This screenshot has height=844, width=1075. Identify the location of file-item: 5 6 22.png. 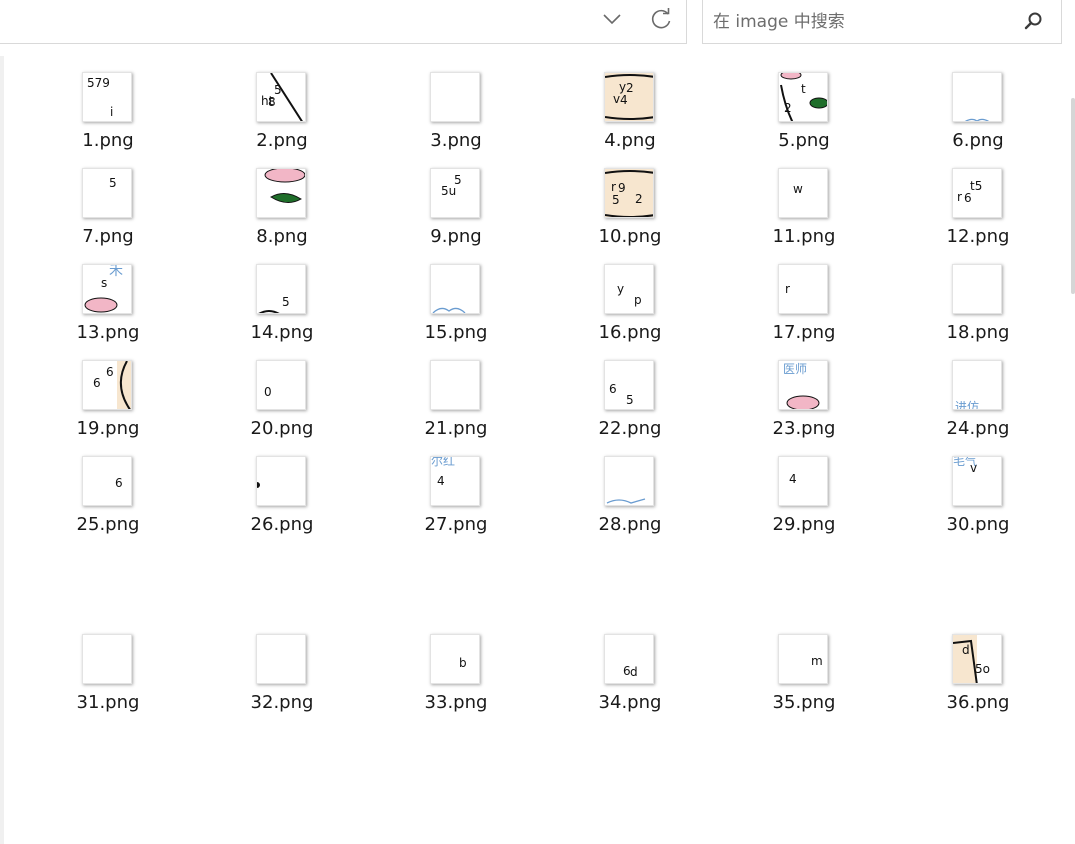
(630, 405).